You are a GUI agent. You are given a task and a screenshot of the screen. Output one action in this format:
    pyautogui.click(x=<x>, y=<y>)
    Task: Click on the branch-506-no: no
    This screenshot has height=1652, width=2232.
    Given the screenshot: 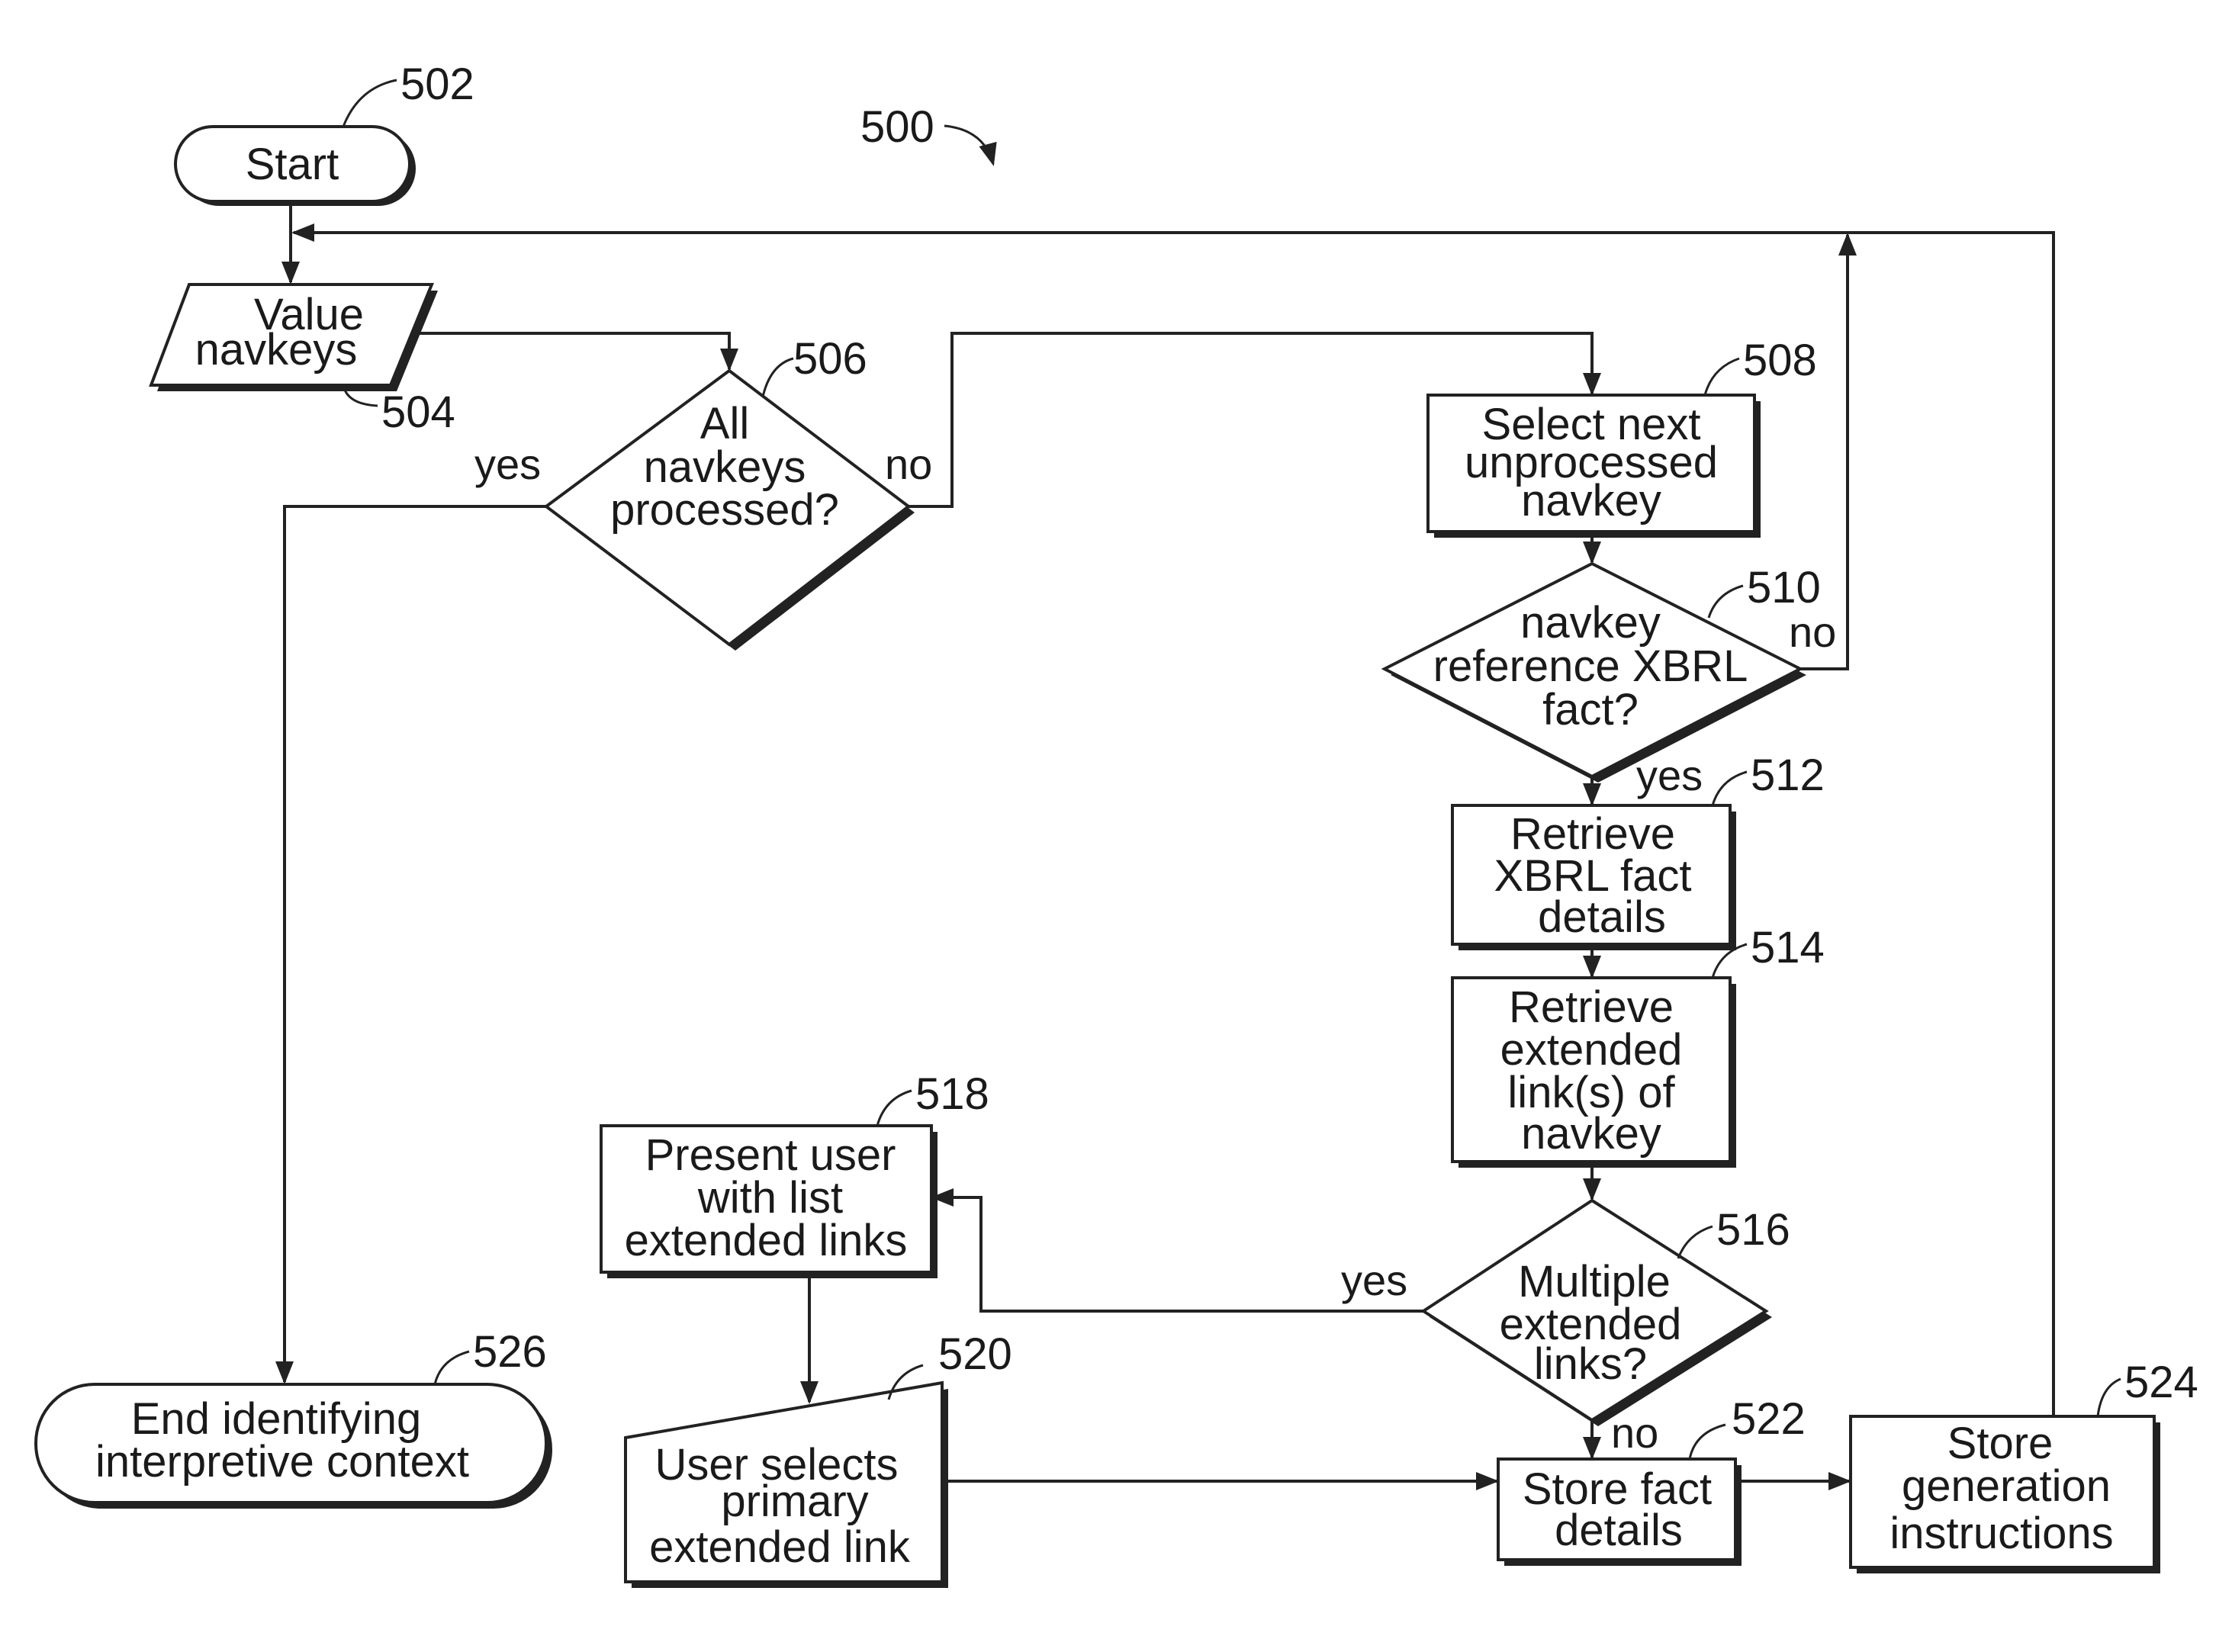 What is the action you would take?
    pyautogui.click(x=908, y=464)
    